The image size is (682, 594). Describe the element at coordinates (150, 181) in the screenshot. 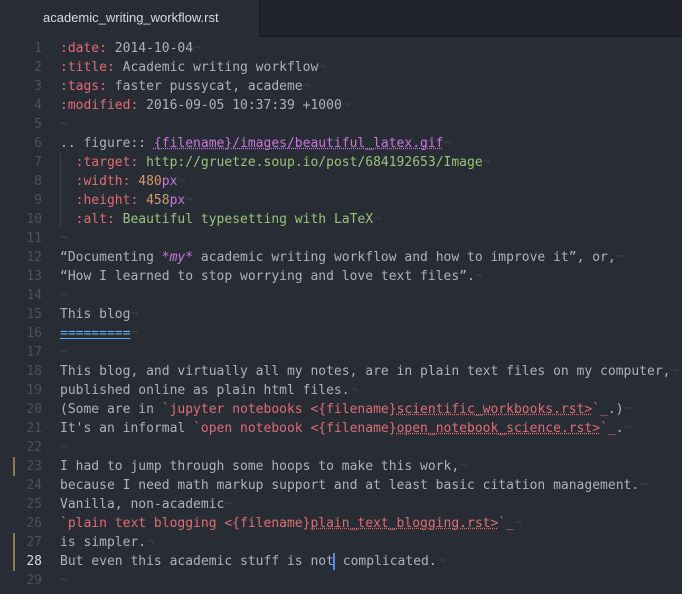

I see `token: 480` at that location.